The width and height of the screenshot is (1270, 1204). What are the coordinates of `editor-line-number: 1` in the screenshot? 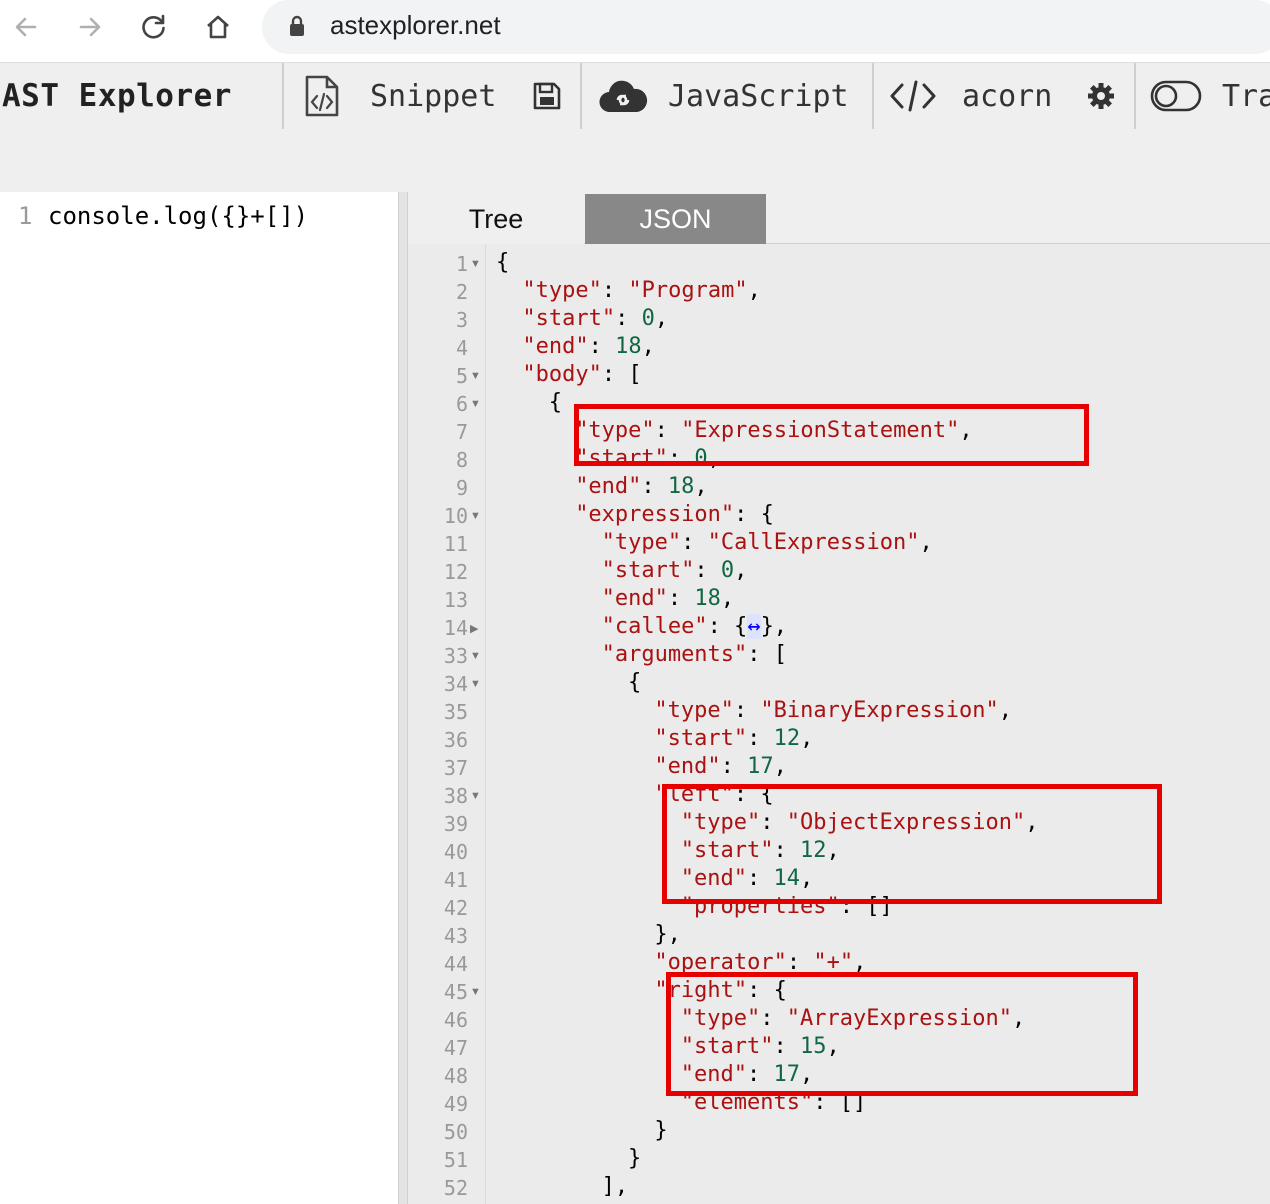 It's located at (25, 216).